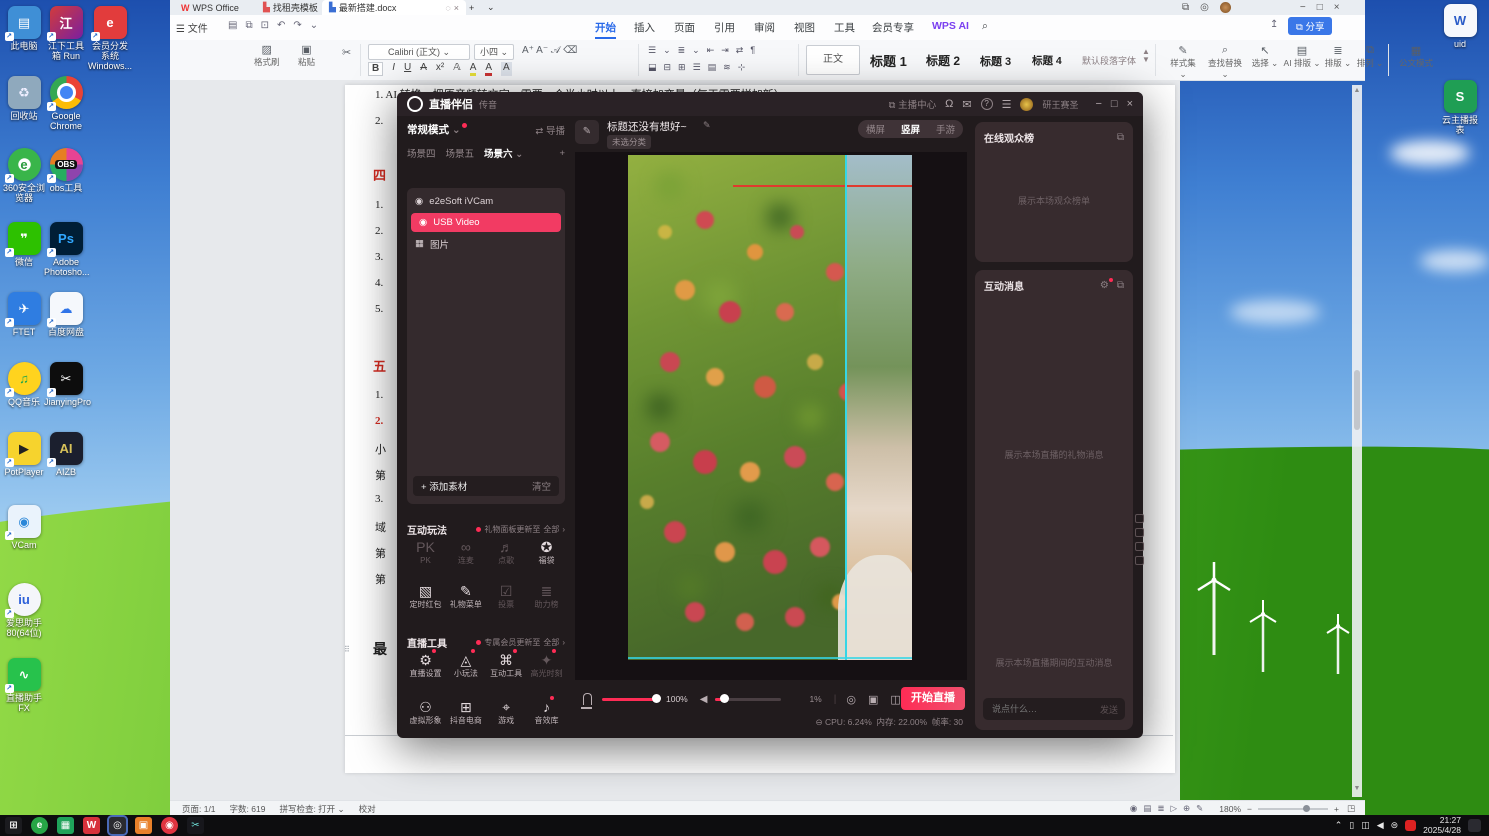 The height and width of the screenshot is (836, 1489). I want to click on desktop-icon-wechat: ❞ ↗ 微信, so click(24, 244).